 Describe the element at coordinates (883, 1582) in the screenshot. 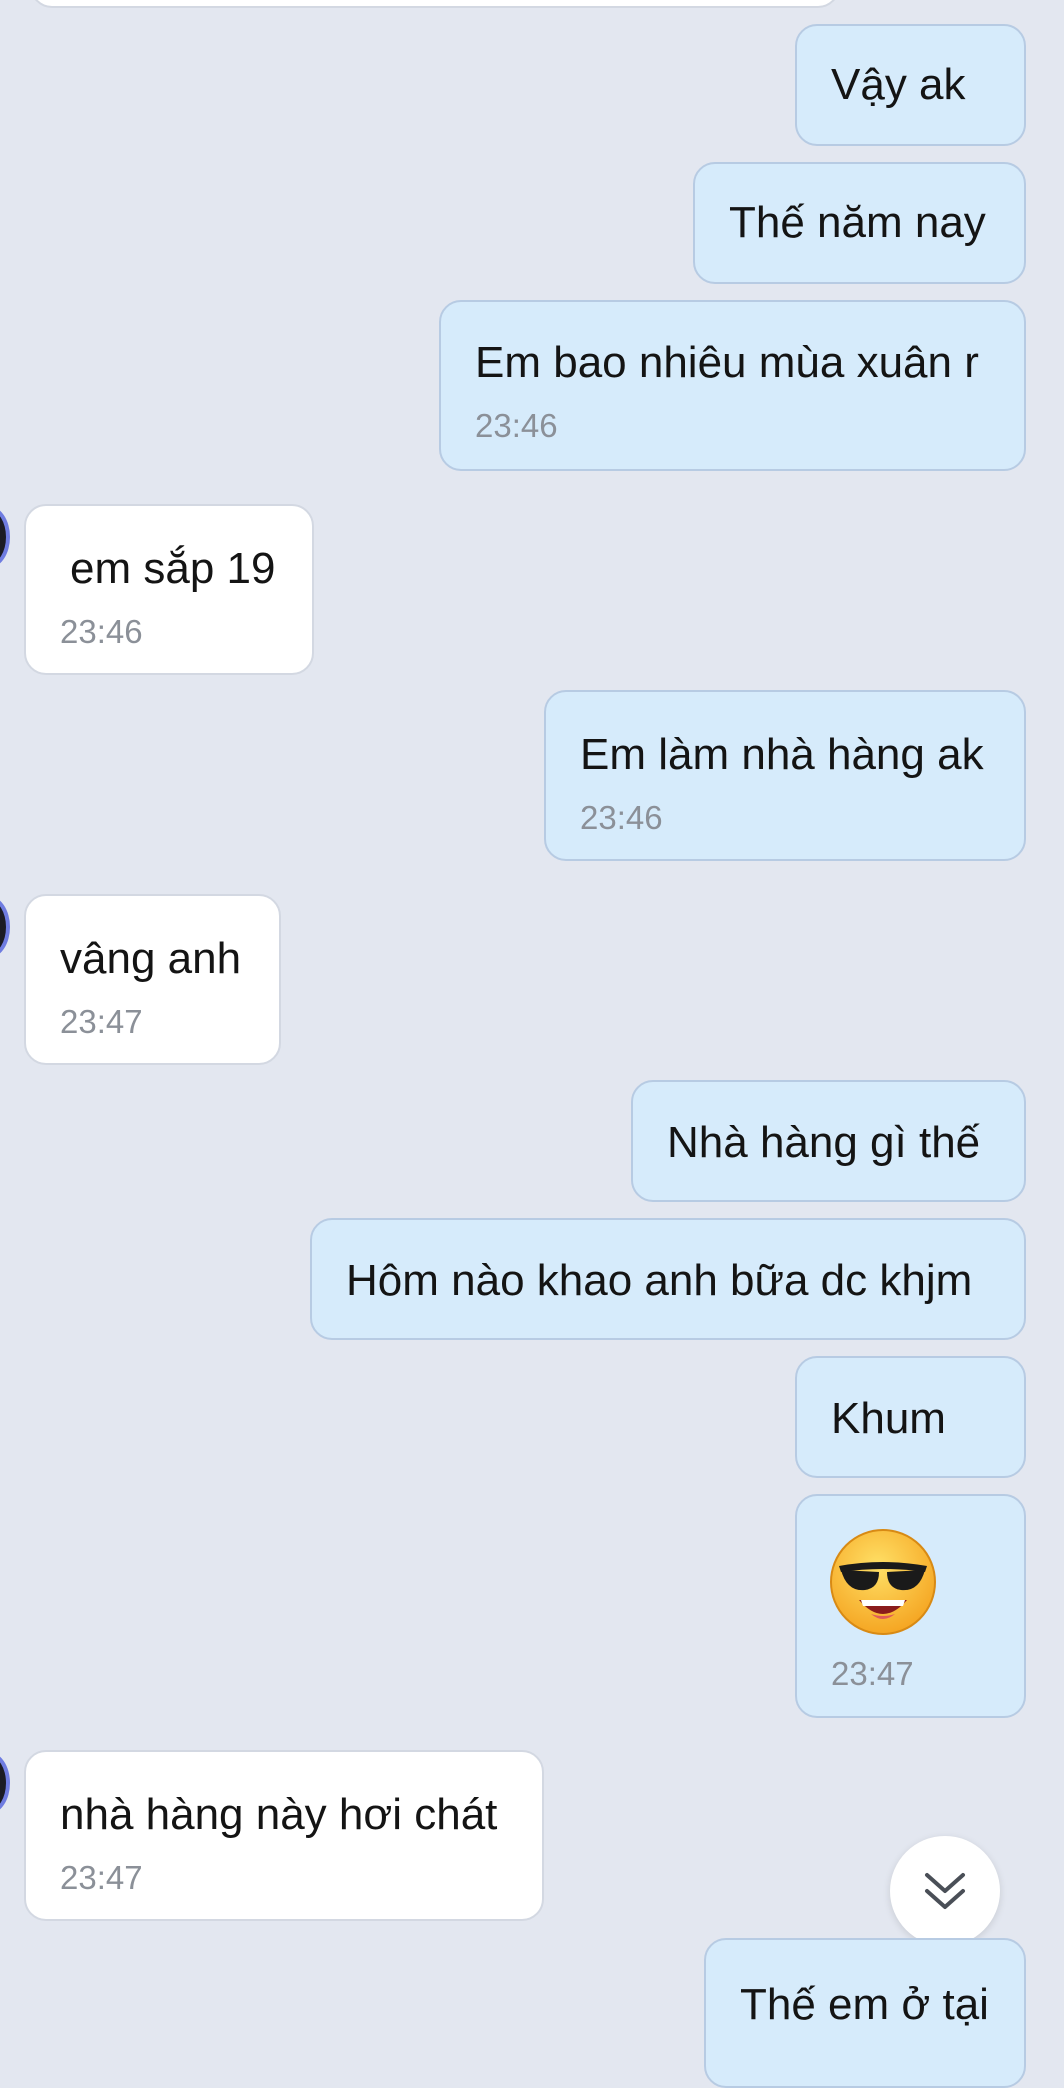

I see `cool-sunglasses-emoji-icon` at that location.